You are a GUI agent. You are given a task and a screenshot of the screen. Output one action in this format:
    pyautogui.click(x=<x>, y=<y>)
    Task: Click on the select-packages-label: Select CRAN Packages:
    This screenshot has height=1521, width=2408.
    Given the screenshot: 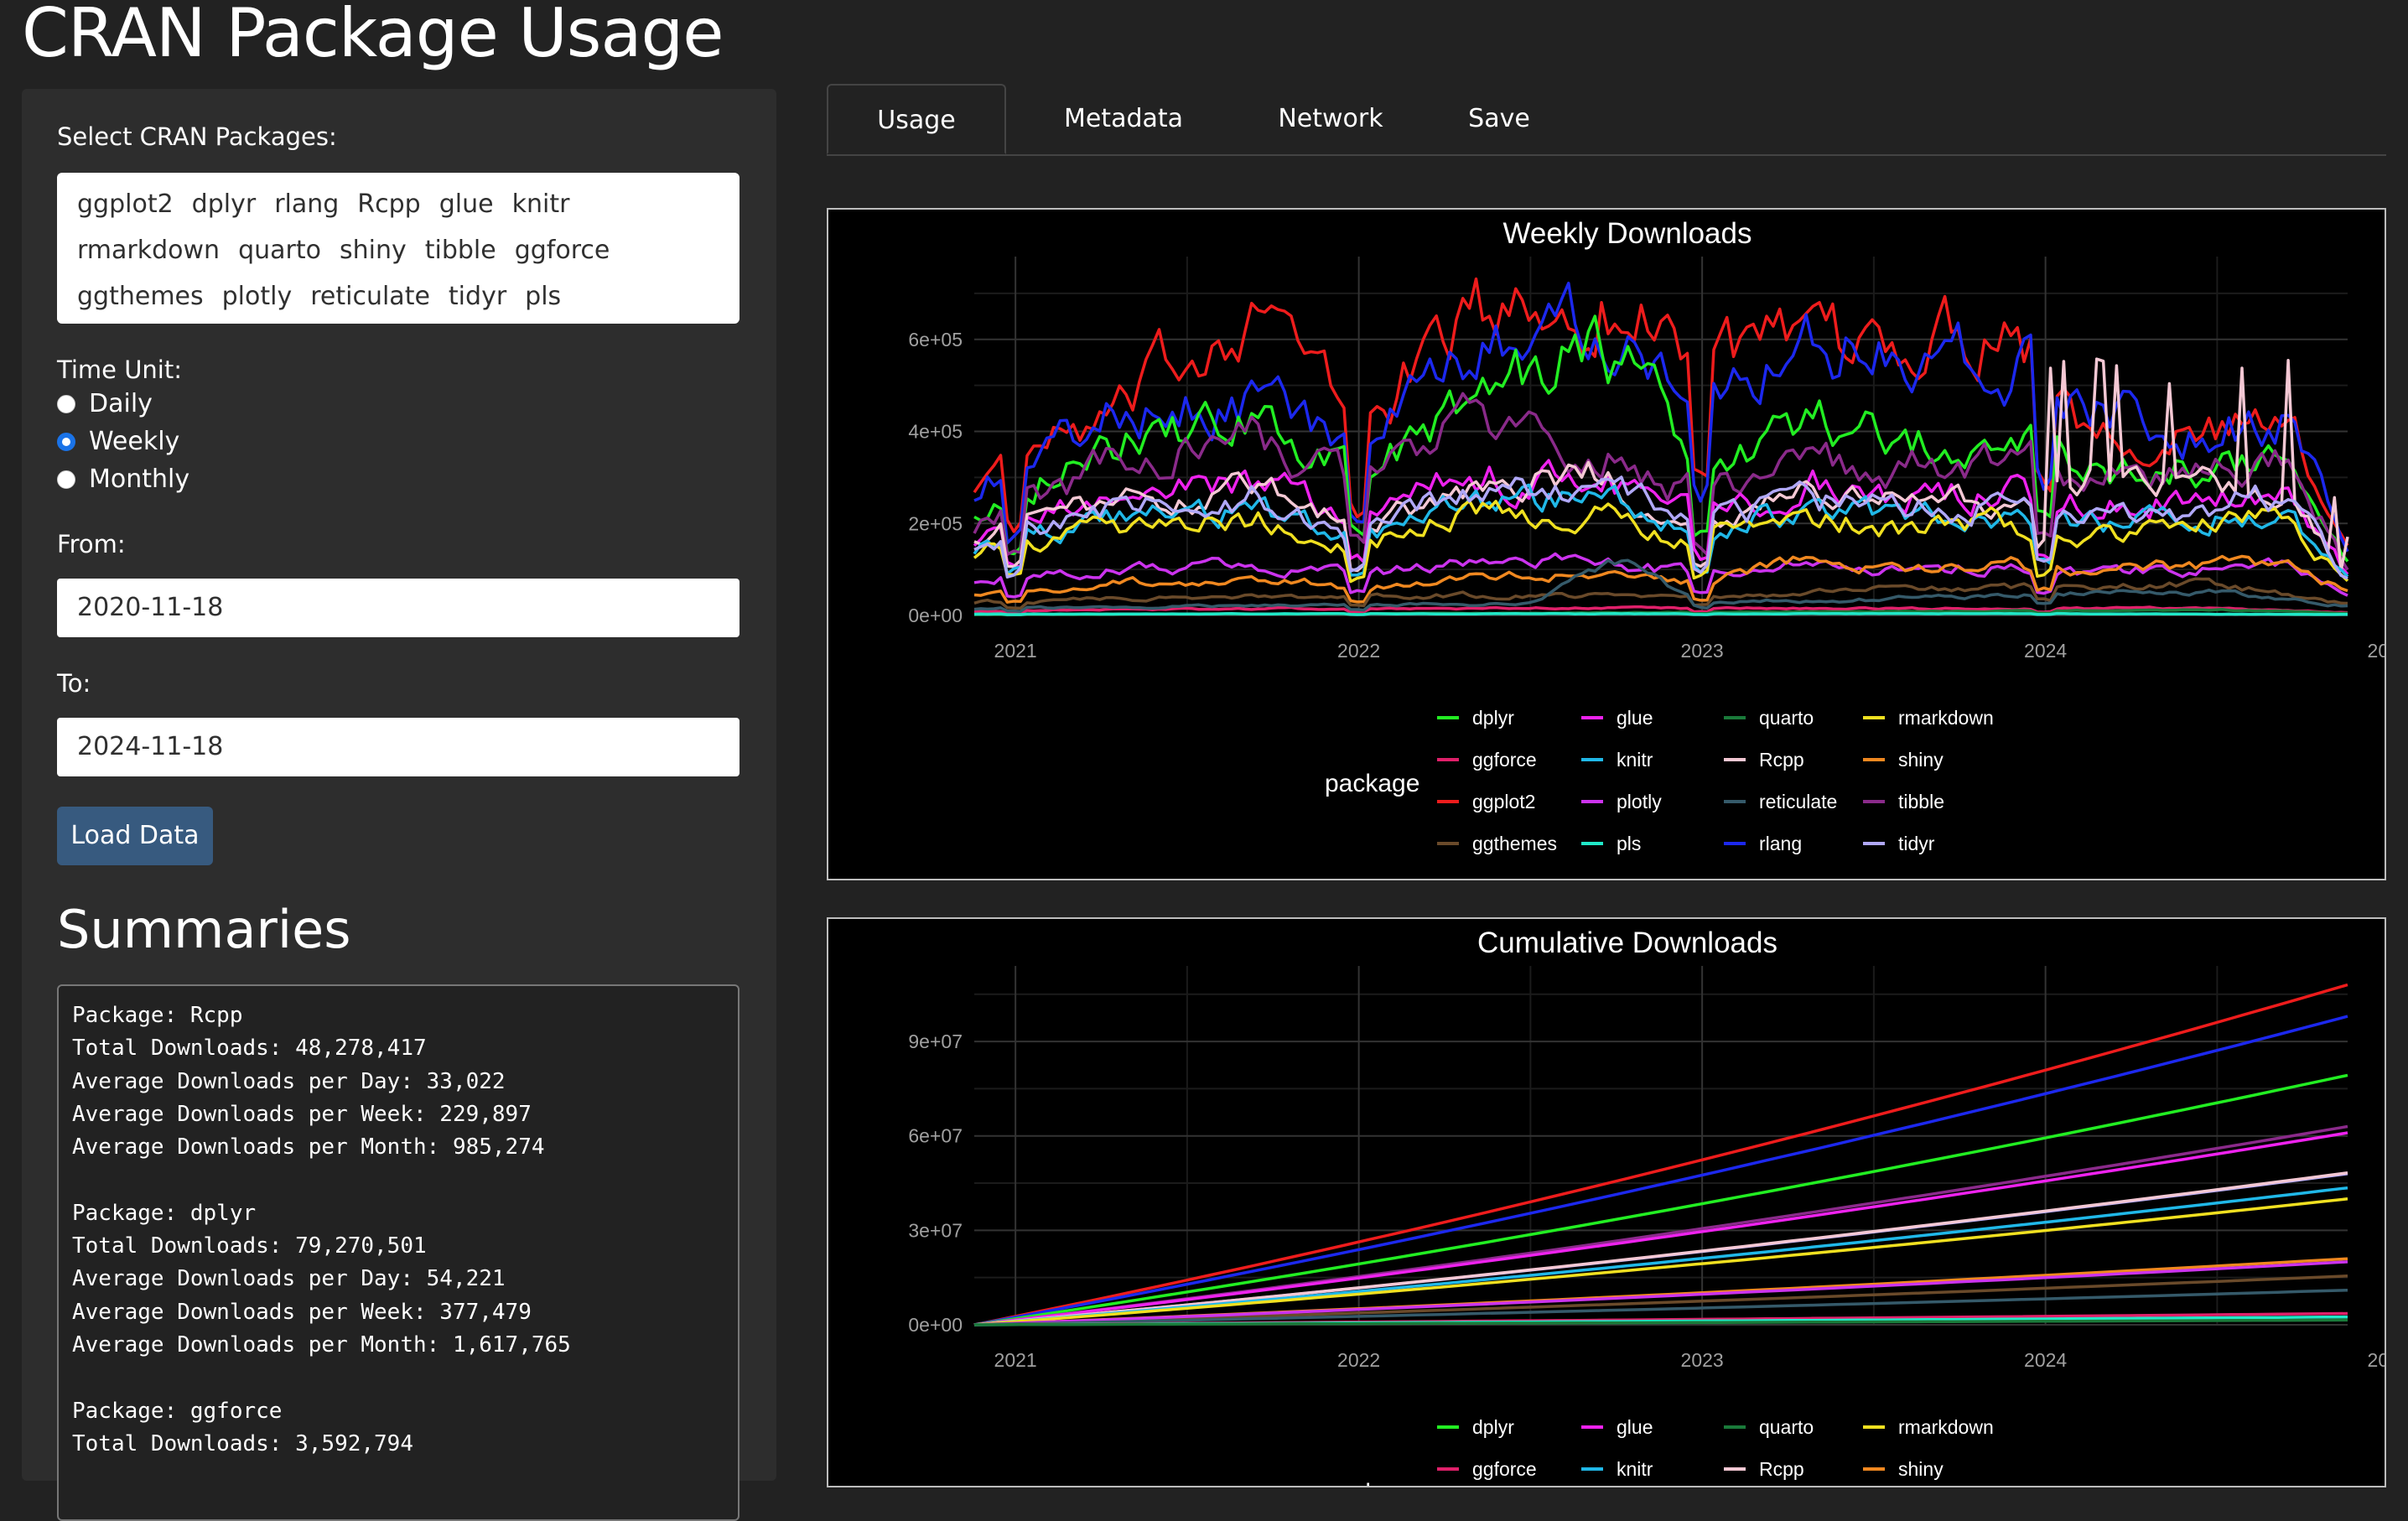 What is the action you would take?
    pyautogui.click(x=197, y=136)
    